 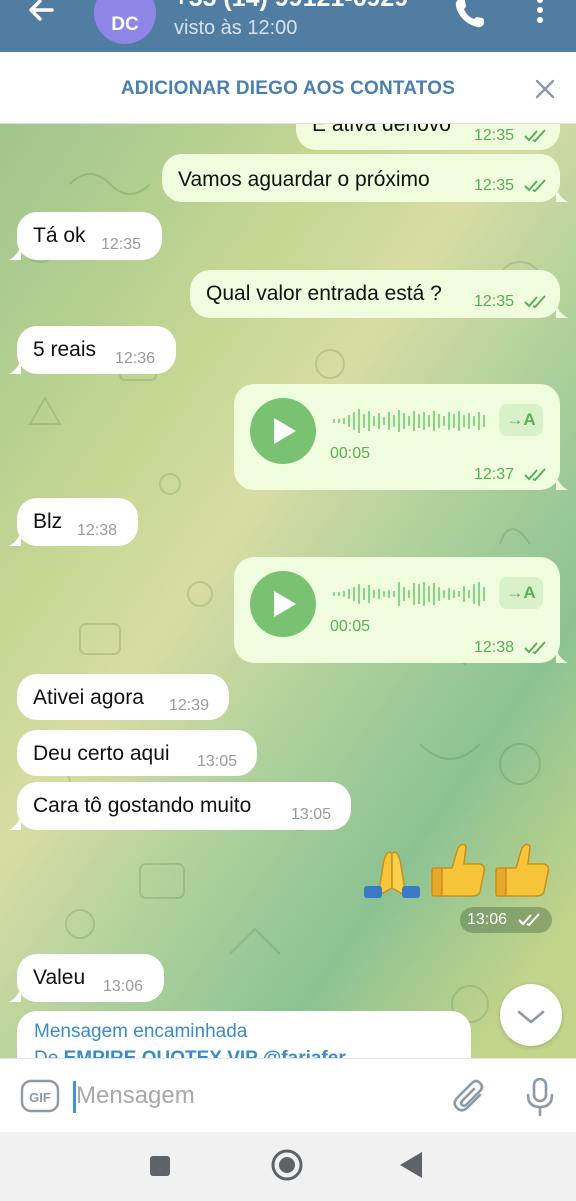 What do you see at coordinates (42, 19) in the screenshot?
I see `back-arrow-icon` at bounding box center [42, 19].